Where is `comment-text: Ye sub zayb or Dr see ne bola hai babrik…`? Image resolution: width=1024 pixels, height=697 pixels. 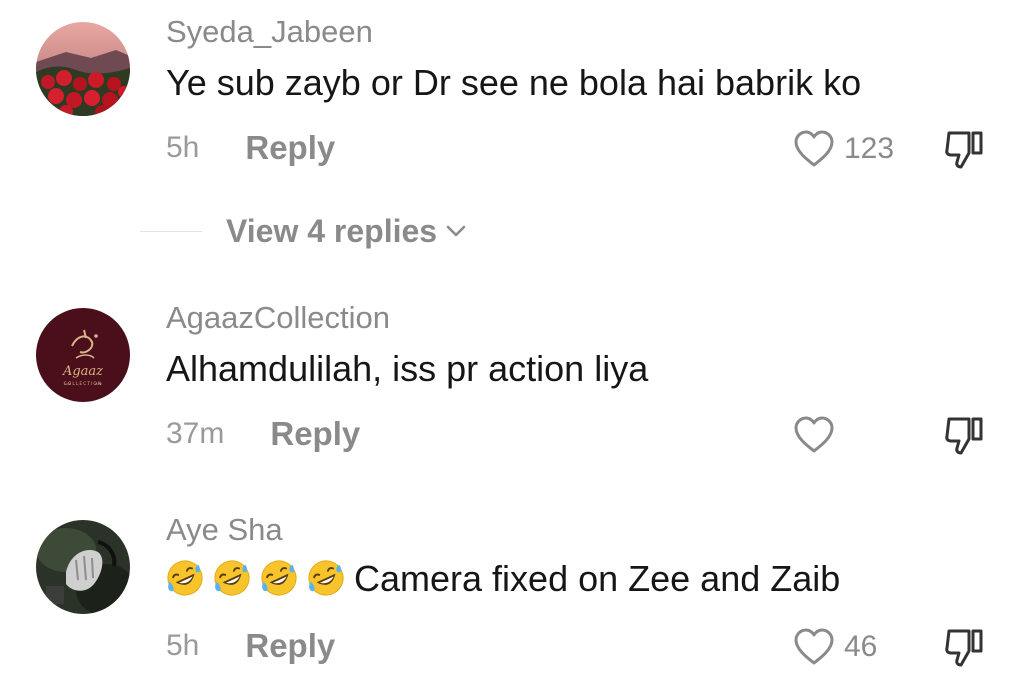 comment-text: Ye sub zayb or Dr see ne bola hai babrik… is located at coordinates (514, 82).